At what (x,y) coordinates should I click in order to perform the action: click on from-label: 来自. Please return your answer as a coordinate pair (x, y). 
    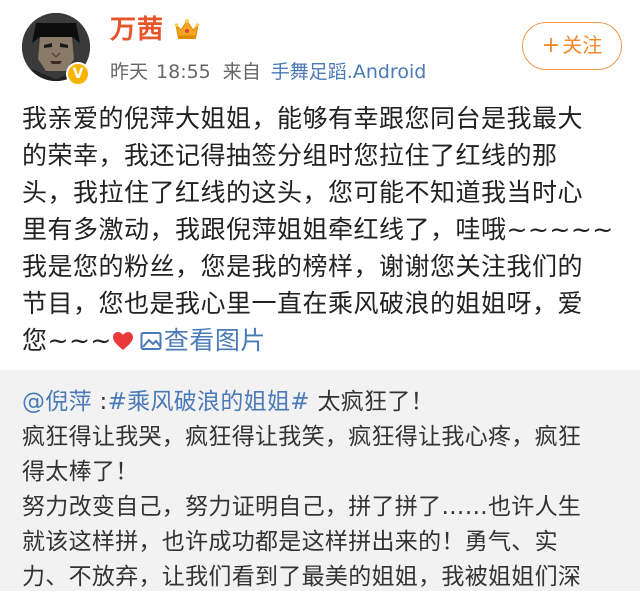
    Looking at the image, I should click on (241, 72).